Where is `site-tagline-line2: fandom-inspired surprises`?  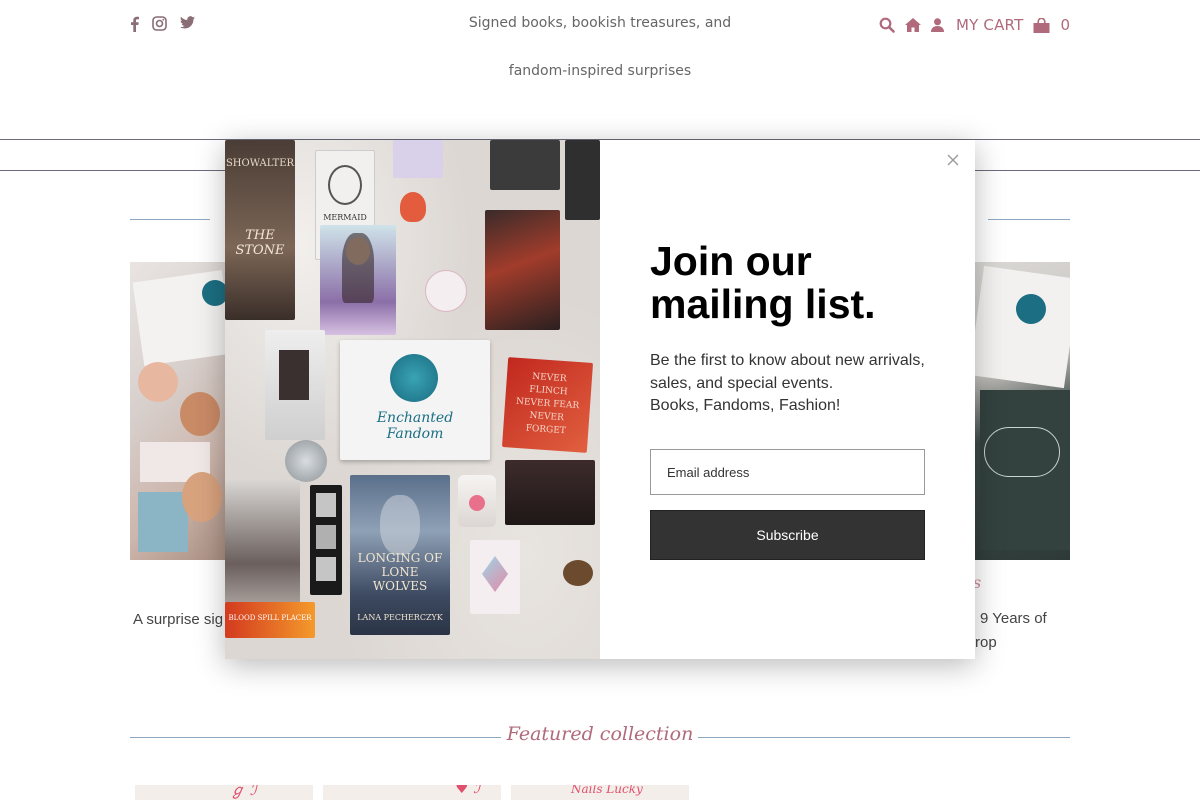 site-tagline-line2: fandom-inspired surprises is located at coordinates (600, 71).